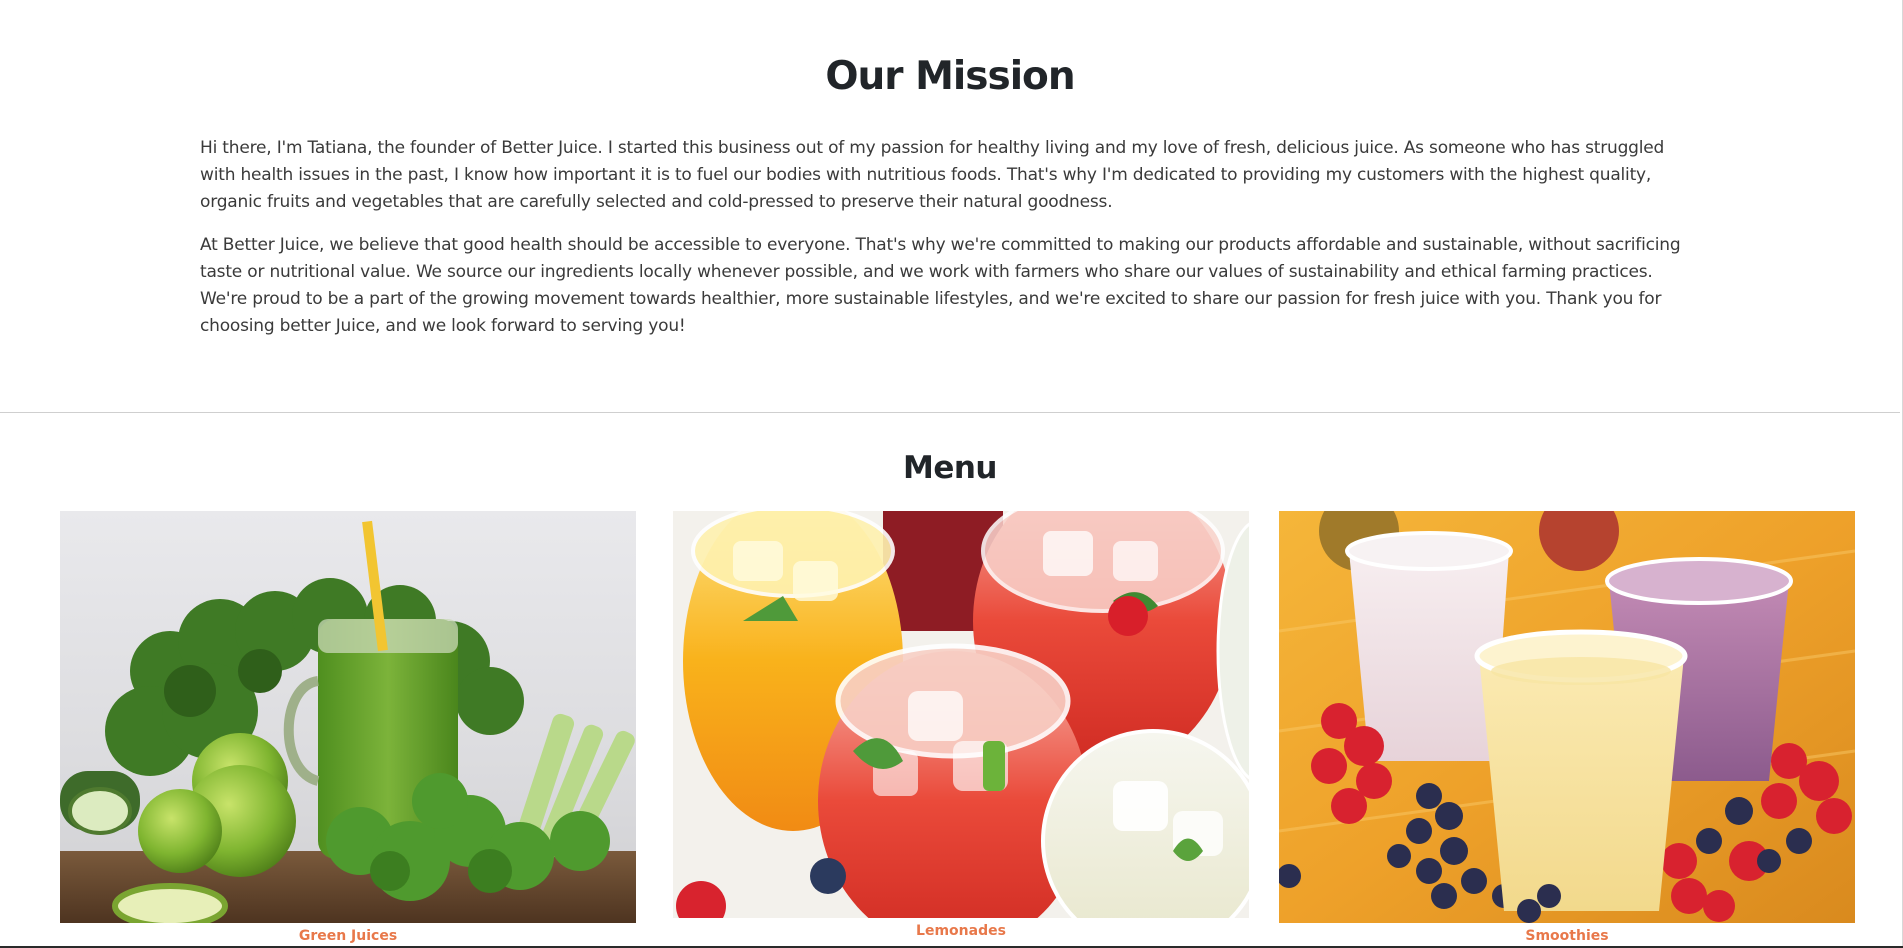 This screenshot has width=1903, height=948. What do you see at coordinates (348, 717) in the screenshot?
I see `green-juice-photo` at bounding box center [348, 717].